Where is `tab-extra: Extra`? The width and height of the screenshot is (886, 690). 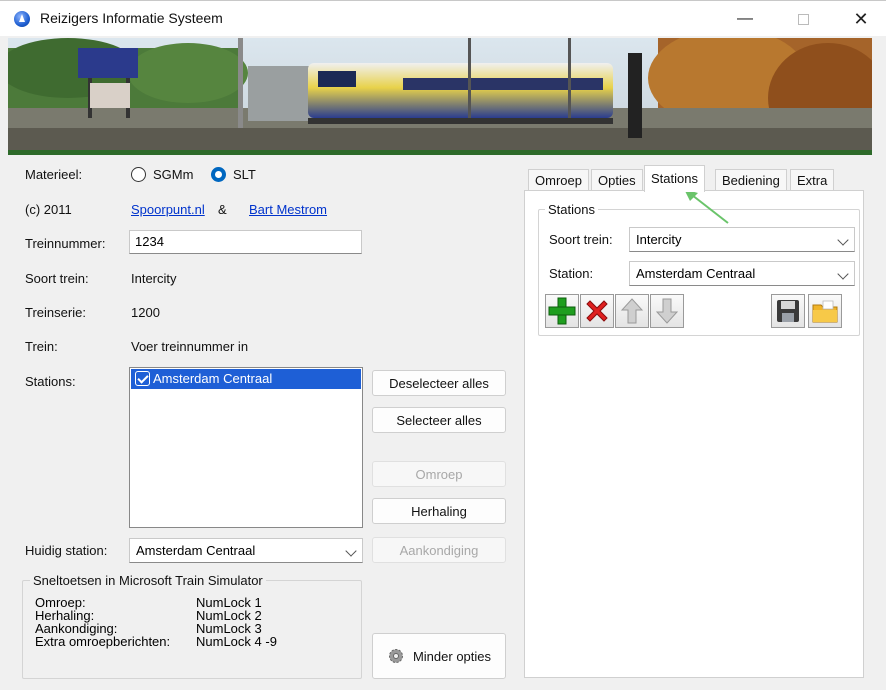
tab-extra: Extra is located at coordinates (812, 180).